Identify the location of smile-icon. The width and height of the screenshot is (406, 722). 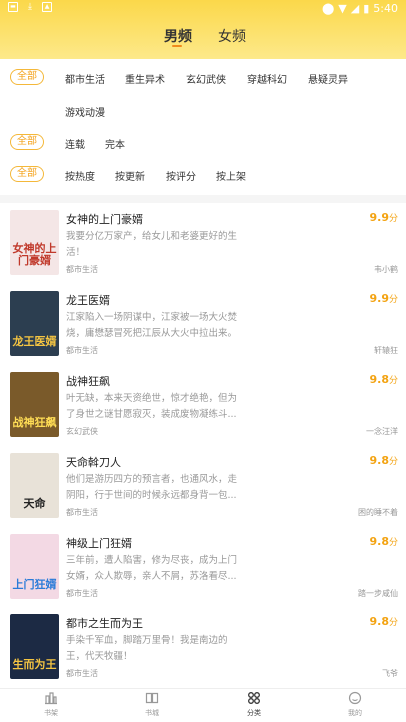
(355, 698).